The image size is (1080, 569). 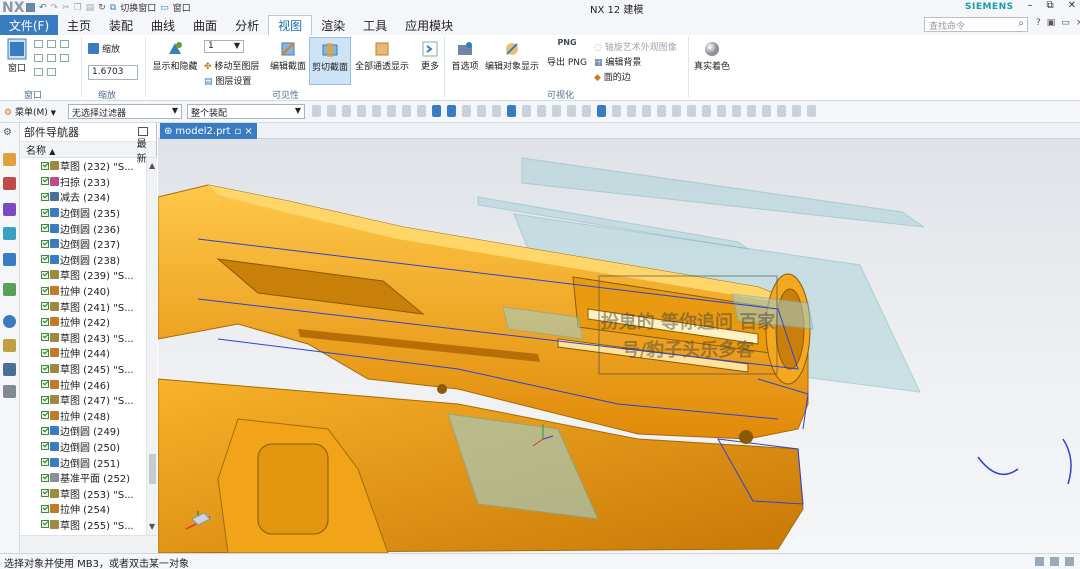 What do you see at coordinates (83, 322) in the screenshot?
I see `tree-node: 拉伸 (242)` at bounding box center [83, 322].